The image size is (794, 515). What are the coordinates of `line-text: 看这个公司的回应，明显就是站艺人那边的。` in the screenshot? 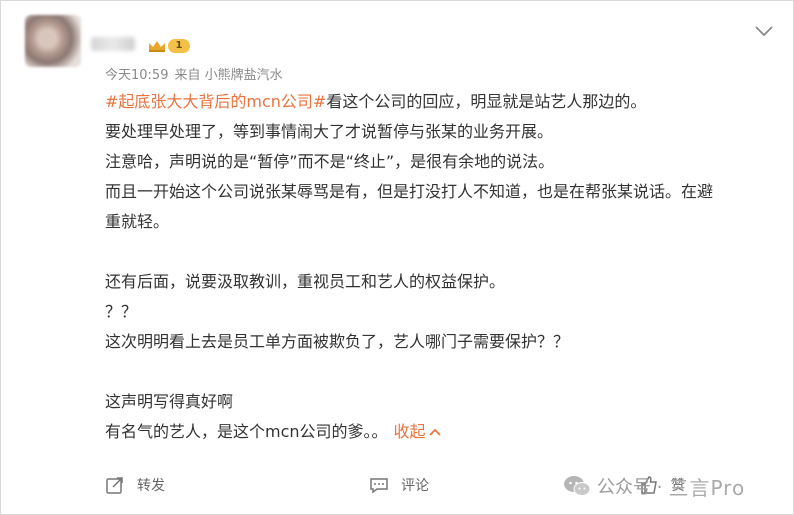 It's located at (486, 101).